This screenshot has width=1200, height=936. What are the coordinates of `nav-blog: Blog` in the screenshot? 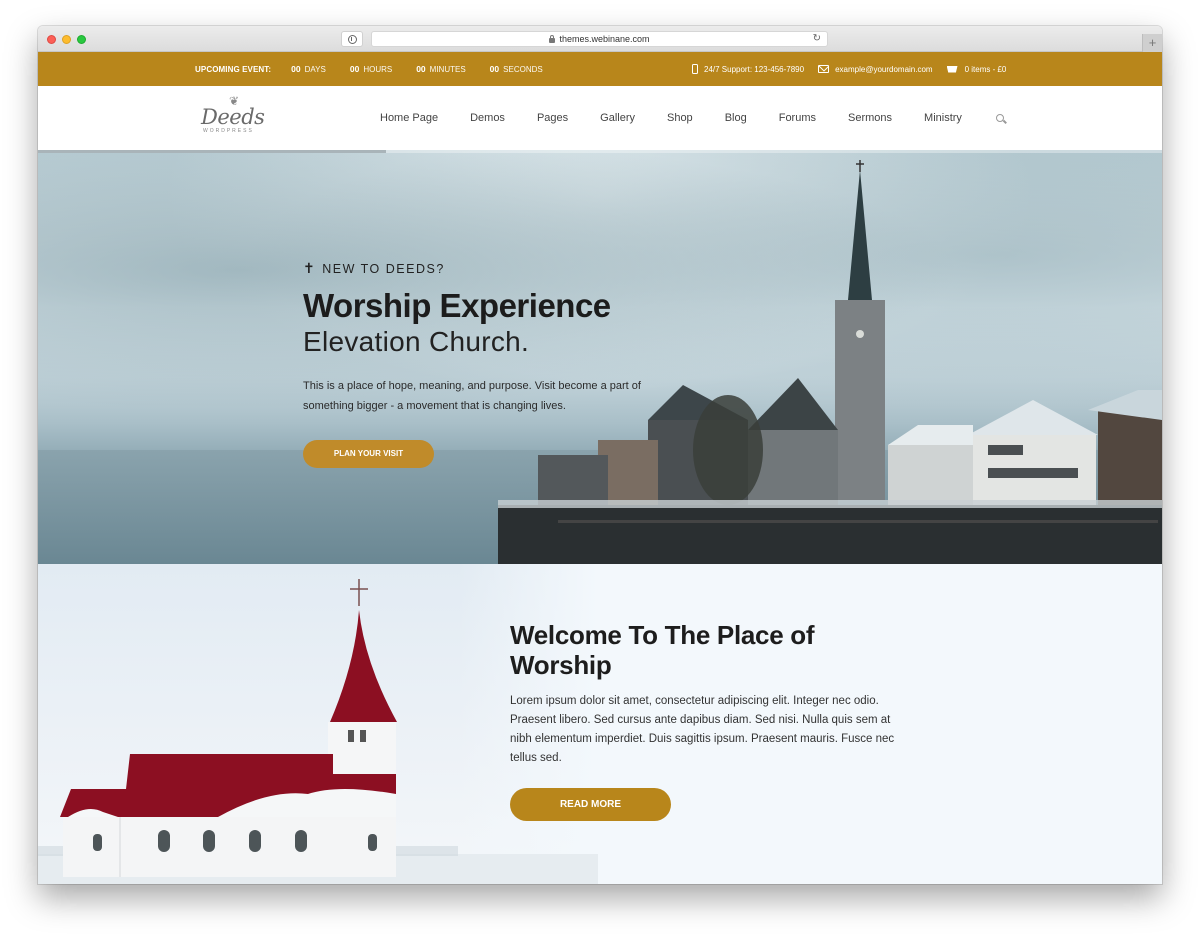 It's located at (736, 118).